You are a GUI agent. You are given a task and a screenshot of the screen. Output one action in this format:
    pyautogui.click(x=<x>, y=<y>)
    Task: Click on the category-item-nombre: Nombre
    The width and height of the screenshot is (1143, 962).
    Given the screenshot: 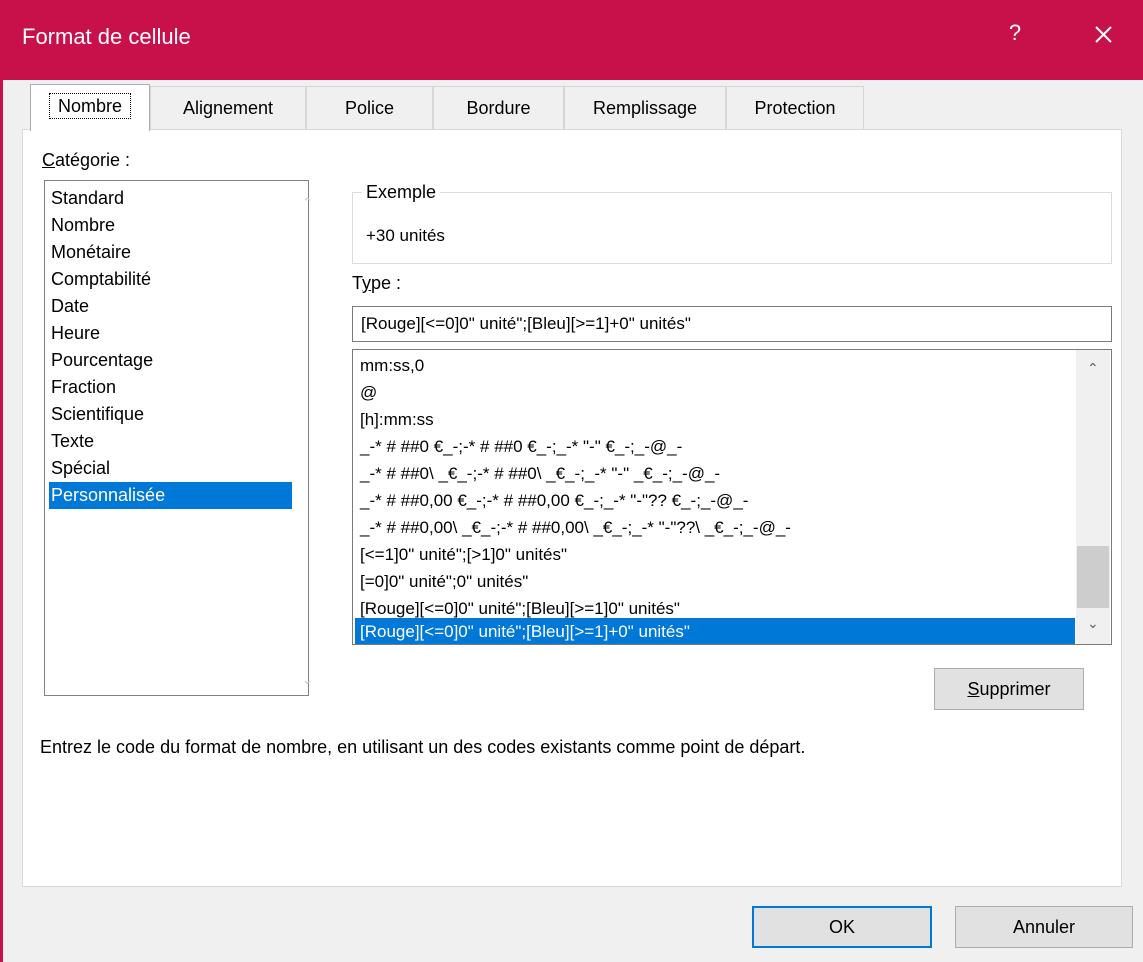 What is the action you would take?
    pyautogui.click(x=170, y=225)
    